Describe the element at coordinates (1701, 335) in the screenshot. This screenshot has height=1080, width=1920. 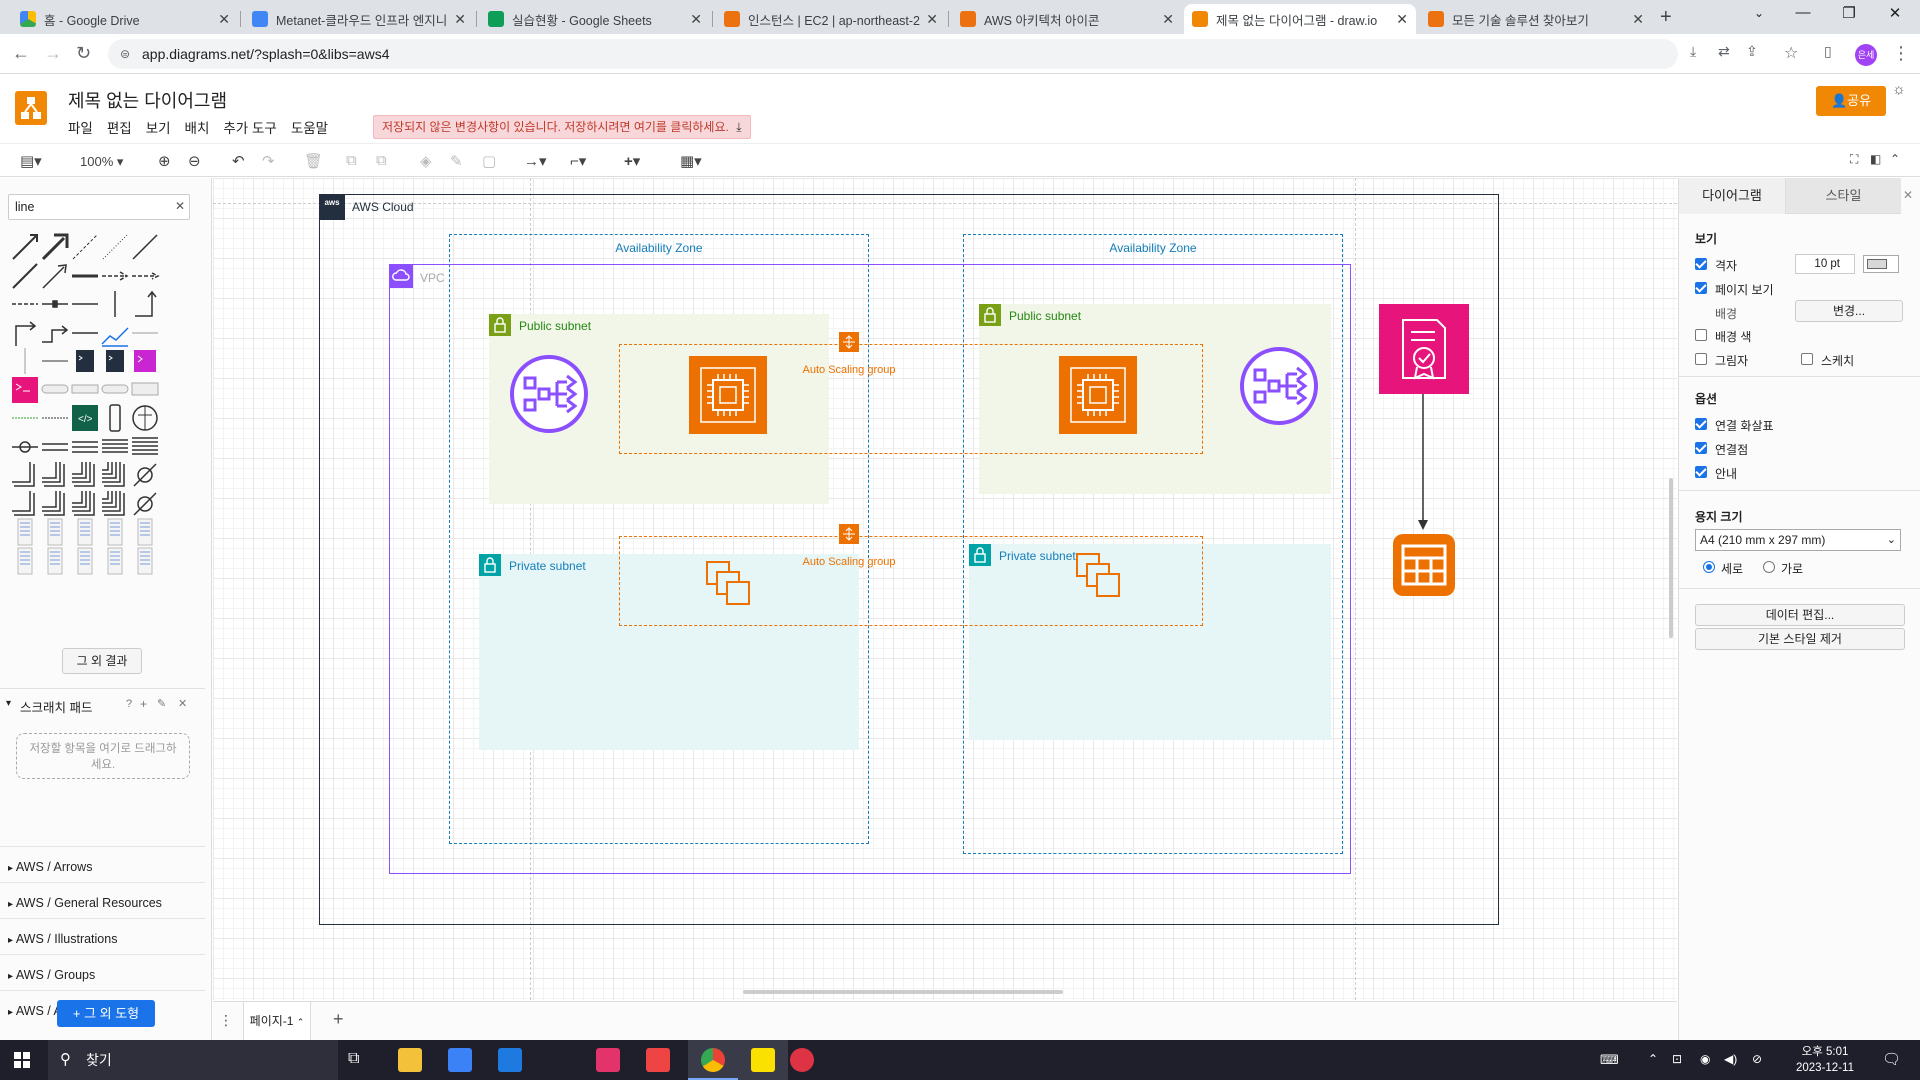
I see `background-color-checkbox` at that location.